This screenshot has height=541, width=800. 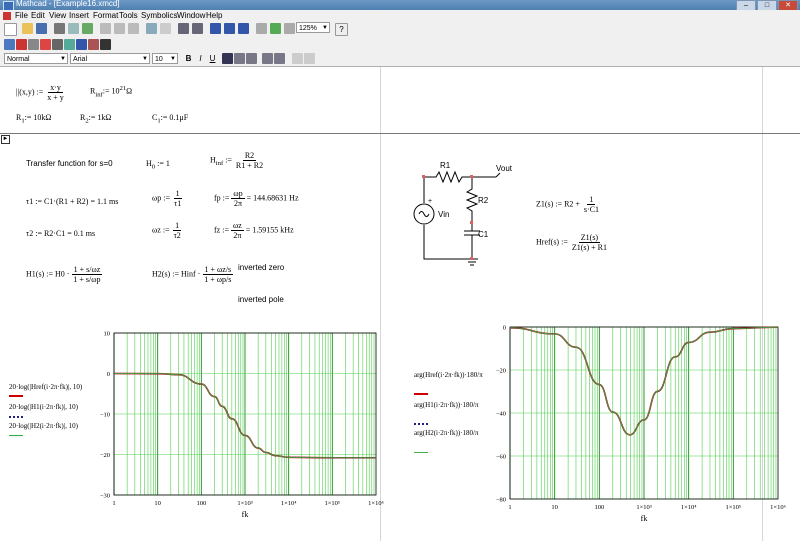 I want to click on plot1-legend-h2: 20·log(|H2(i·2π·fk)|, 10), so click(x=43, y=426).